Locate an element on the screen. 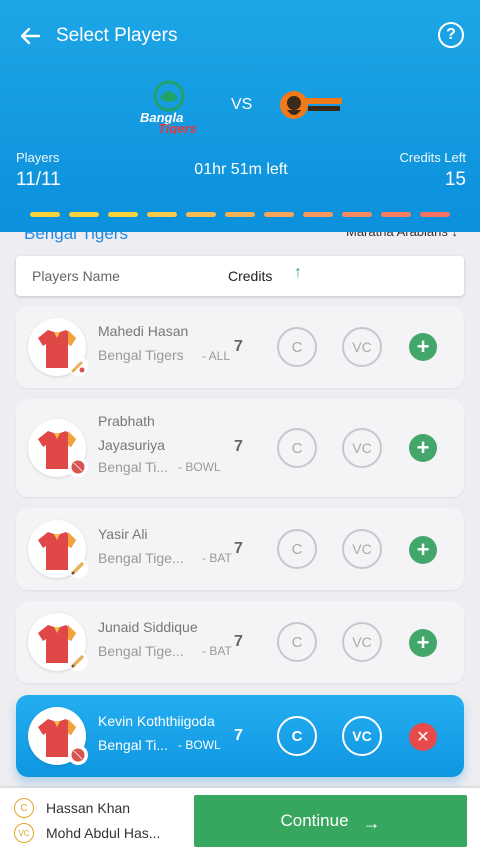 The width and height of the screenshot is (480, 853). selected-captain: C Hassan Khan is located at coordinates (72, 808).